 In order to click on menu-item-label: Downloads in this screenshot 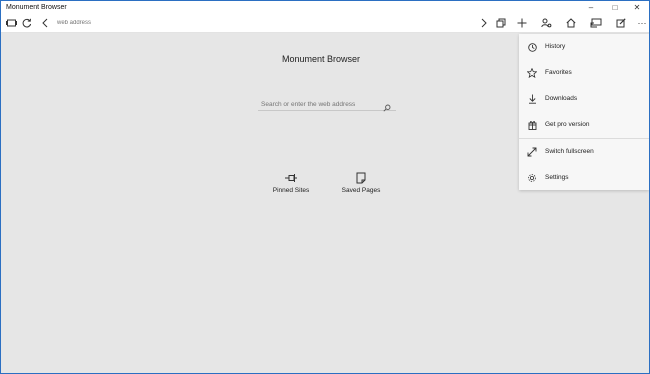, I will do `click(561, 98)`.